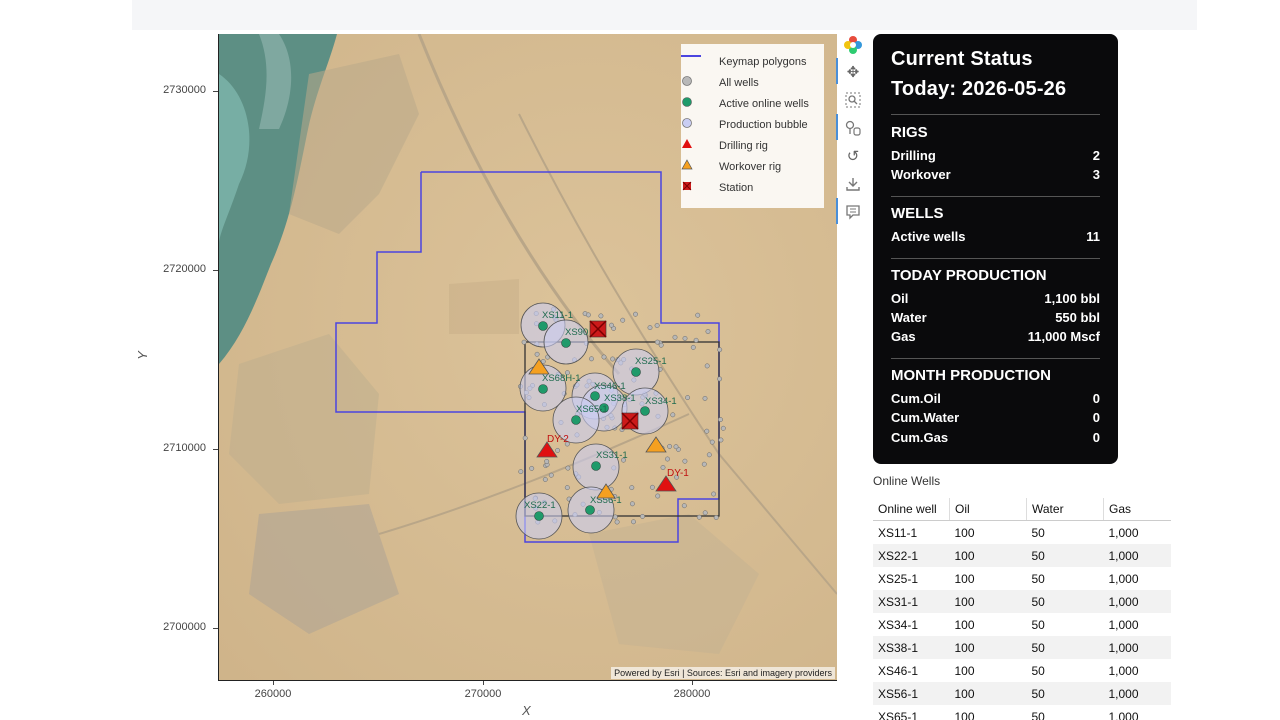 This screenshot has width=1280, height=720. I want to click on column-header: Online well, so click(911, 509).